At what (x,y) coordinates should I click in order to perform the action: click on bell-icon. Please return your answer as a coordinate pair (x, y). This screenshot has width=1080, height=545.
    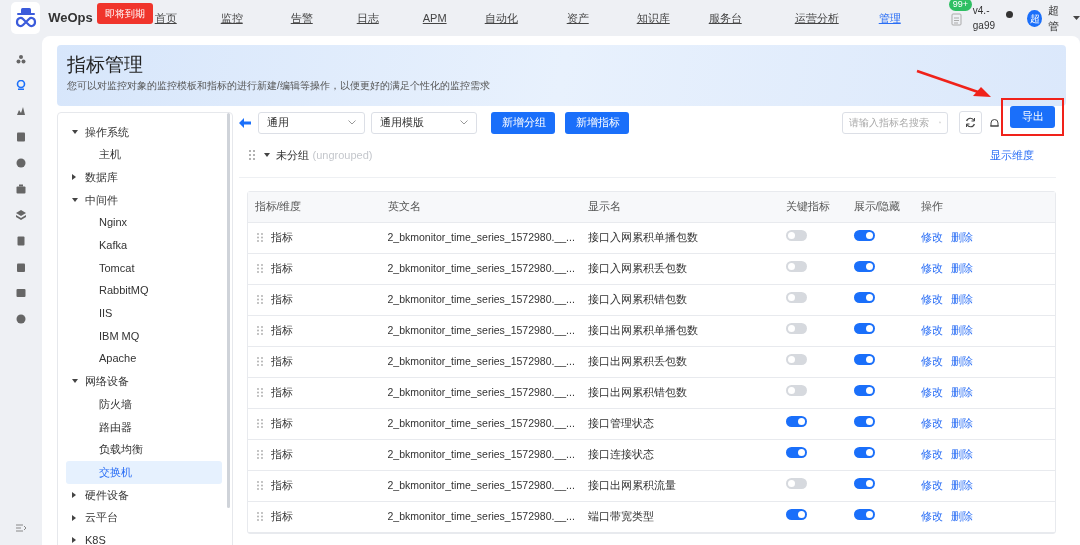
    Looking at the image, I should click on (994, 122).